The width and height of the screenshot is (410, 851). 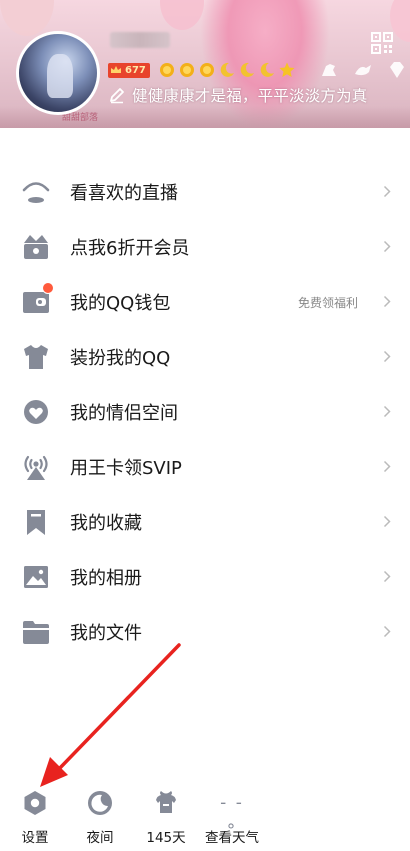 I want to click on menu-item-dress-up: 装扮我的QQ, so click(x=205, y=356).